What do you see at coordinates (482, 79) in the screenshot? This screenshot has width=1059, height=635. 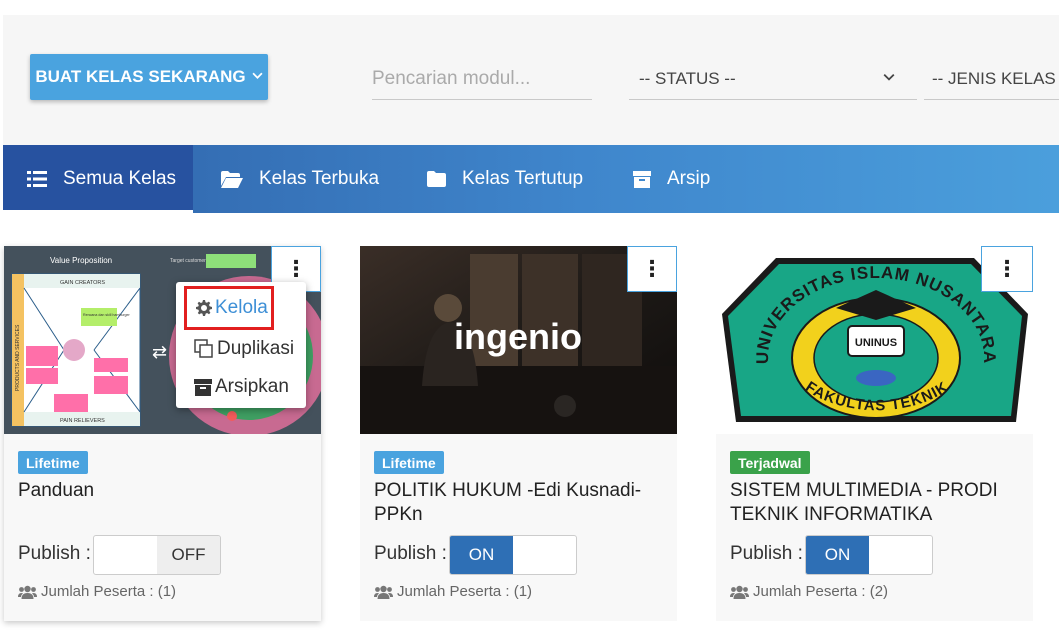 I see `search-input` at bounding box center [482, 79].